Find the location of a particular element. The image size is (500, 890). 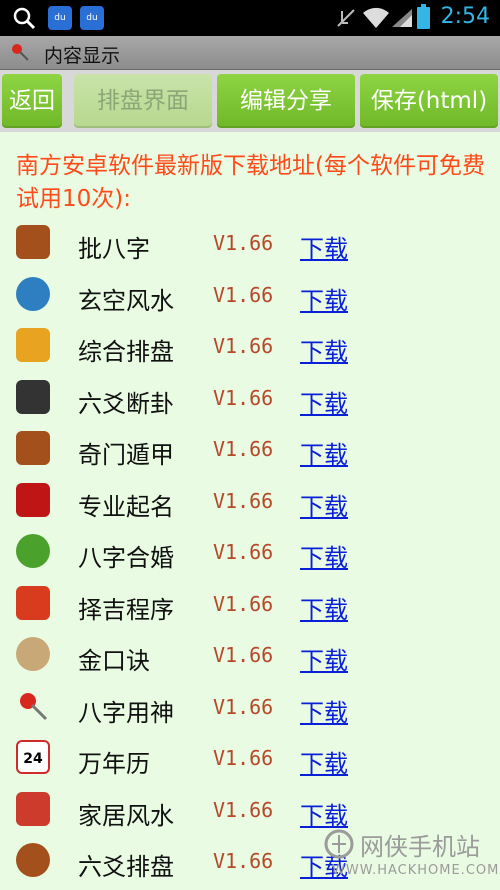

compass-icon is located at coordinates (33, 654).